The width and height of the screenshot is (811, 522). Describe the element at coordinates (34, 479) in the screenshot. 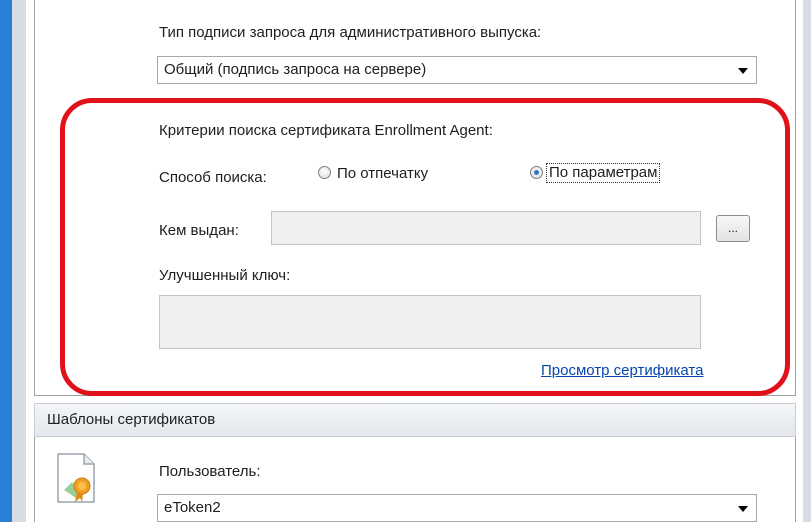

I see `templates-left-edge` at that location.